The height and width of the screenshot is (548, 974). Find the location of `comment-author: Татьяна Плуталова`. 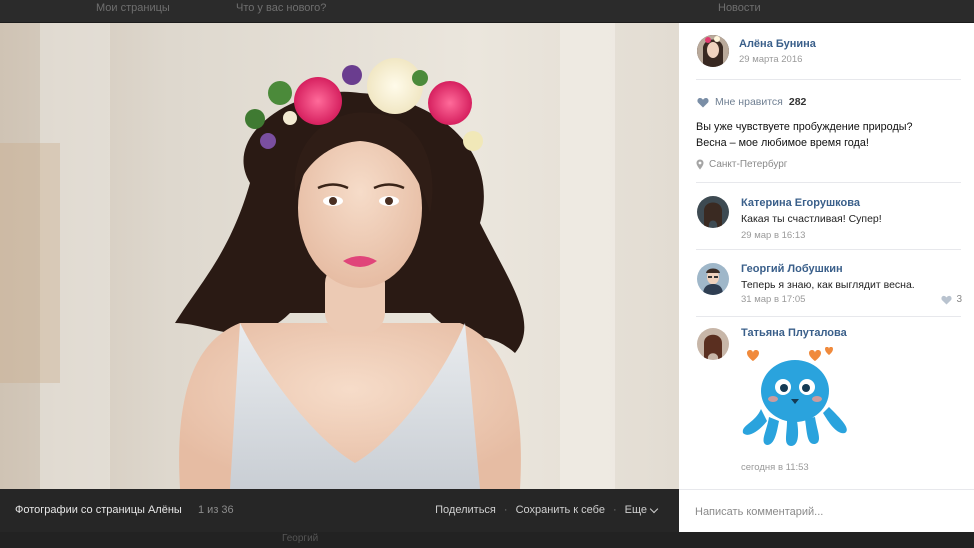

comment-author: Татьяна Плуталова is located at coordinates (794, 333).